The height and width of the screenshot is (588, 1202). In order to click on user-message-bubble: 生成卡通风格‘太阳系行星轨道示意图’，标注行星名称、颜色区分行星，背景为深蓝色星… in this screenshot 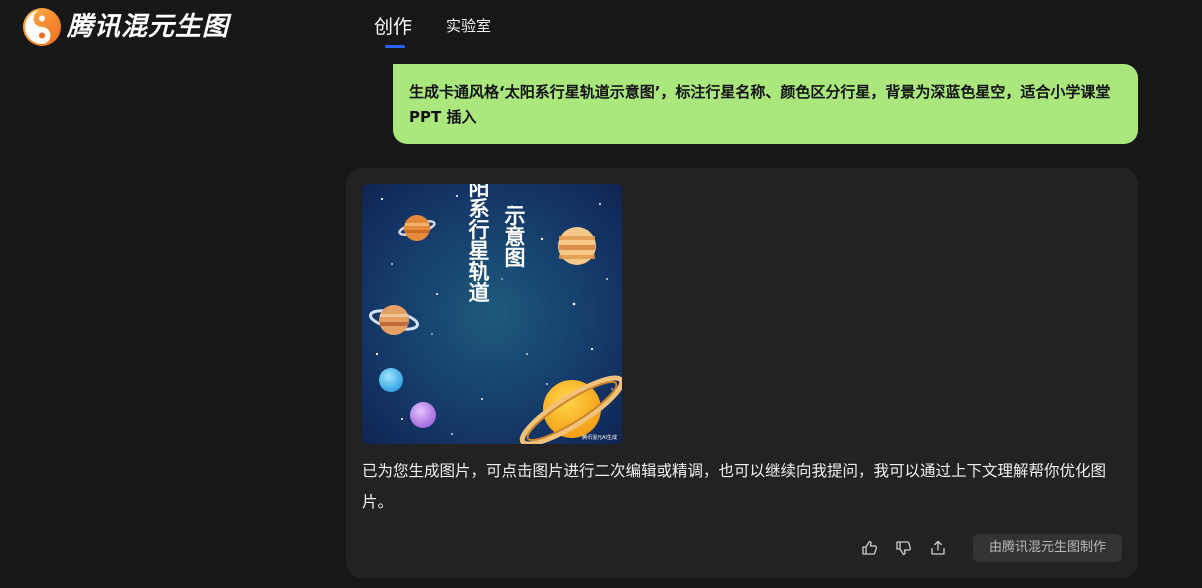, I will do `click(765, 104)`.